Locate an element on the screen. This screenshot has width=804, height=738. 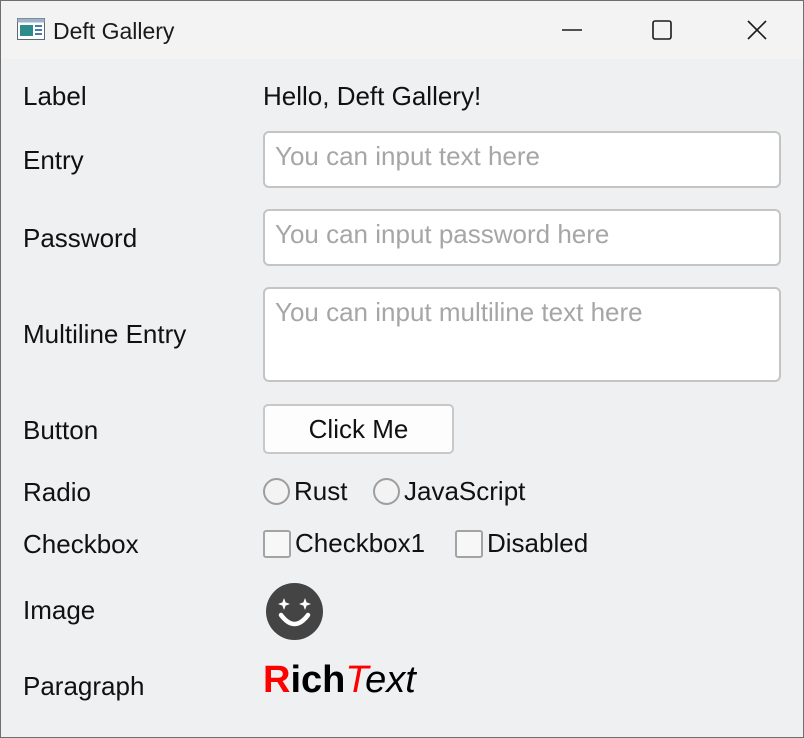
close-icon is located at coordinates (757, 30).